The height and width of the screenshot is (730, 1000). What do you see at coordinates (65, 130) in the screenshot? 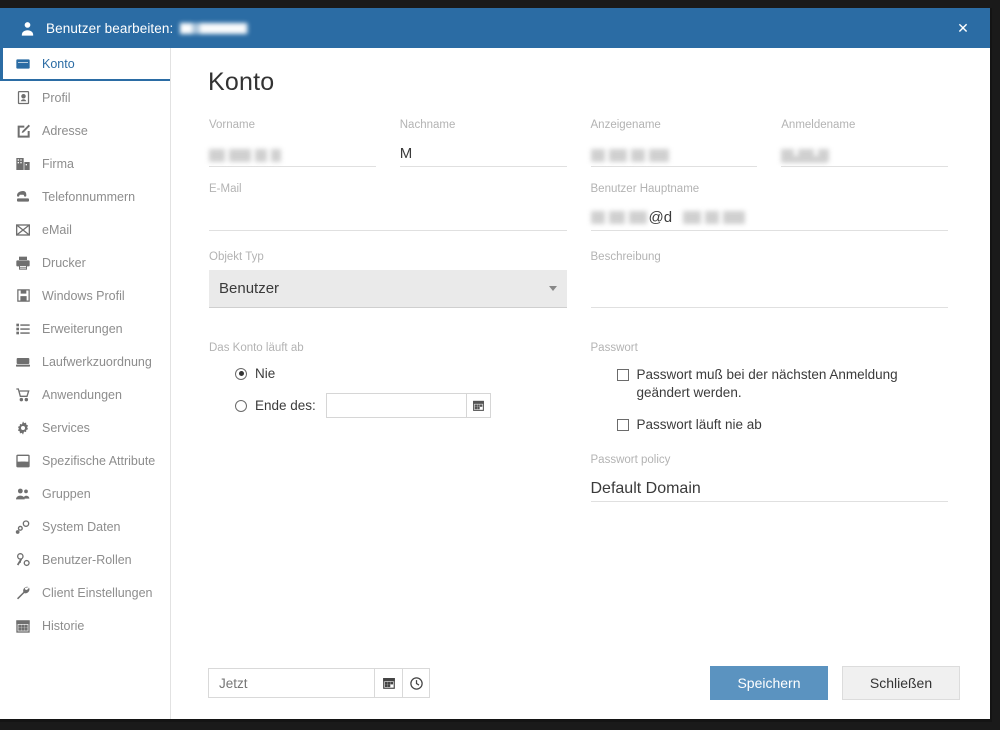
I see `sidebar-item-label: Adresse` at bounding box center [65, 130].